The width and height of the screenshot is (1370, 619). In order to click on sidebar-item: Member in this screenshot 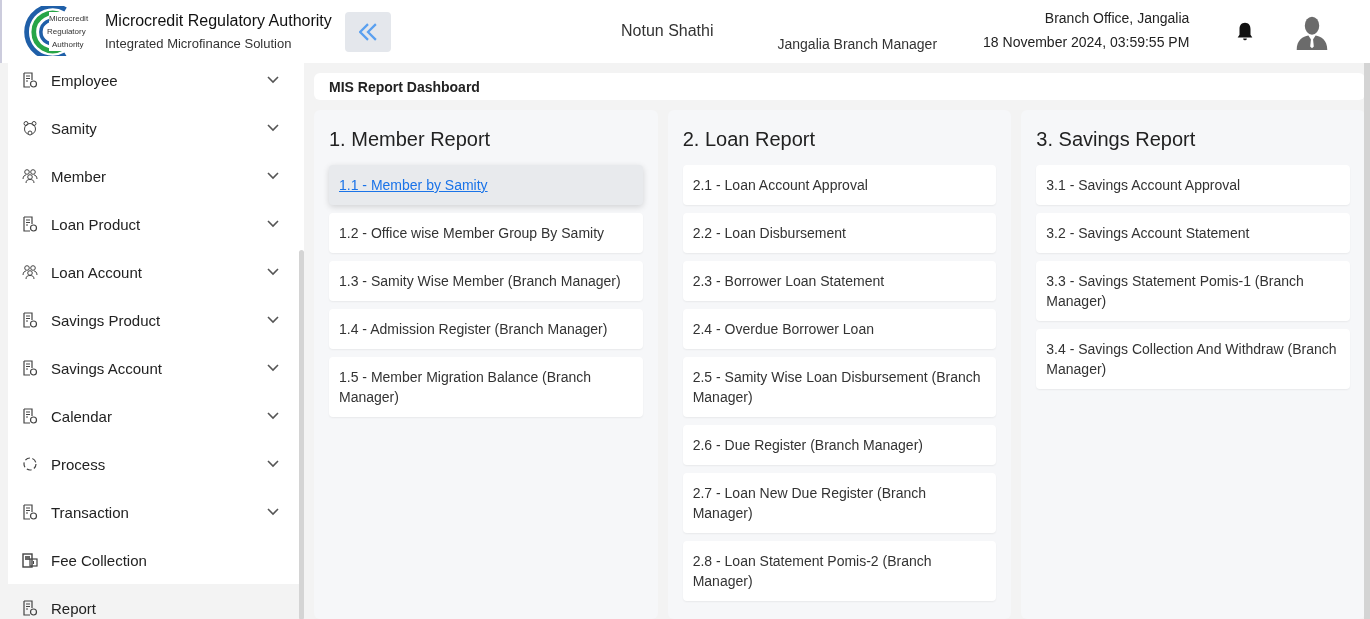, I will do `click(153, 176)`.